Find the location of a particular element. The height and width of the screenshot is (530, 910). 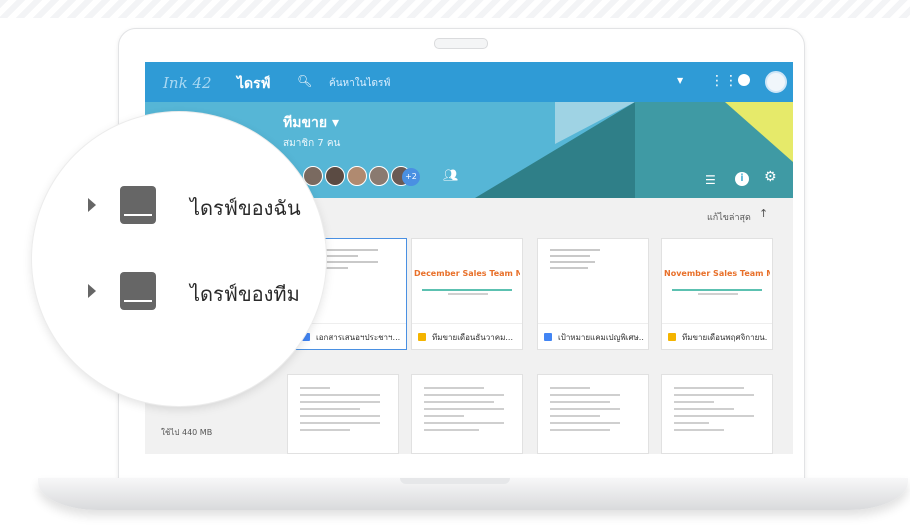

app-title: ไดรฟ์ is located at coordinates (254, 84).